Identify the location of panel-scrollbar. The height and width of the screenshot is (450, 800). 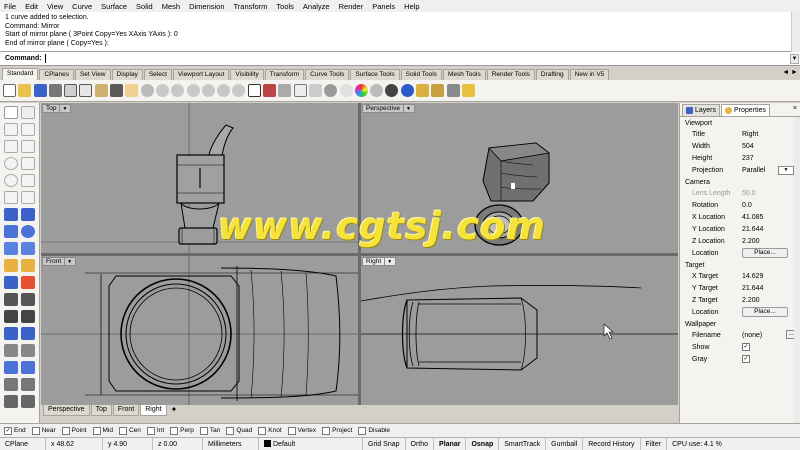
(797, 270).